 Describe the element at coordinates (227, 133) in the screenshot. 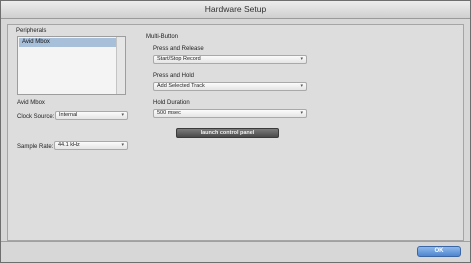

I see `launch-control-panel-button: launch control panel` at that location.